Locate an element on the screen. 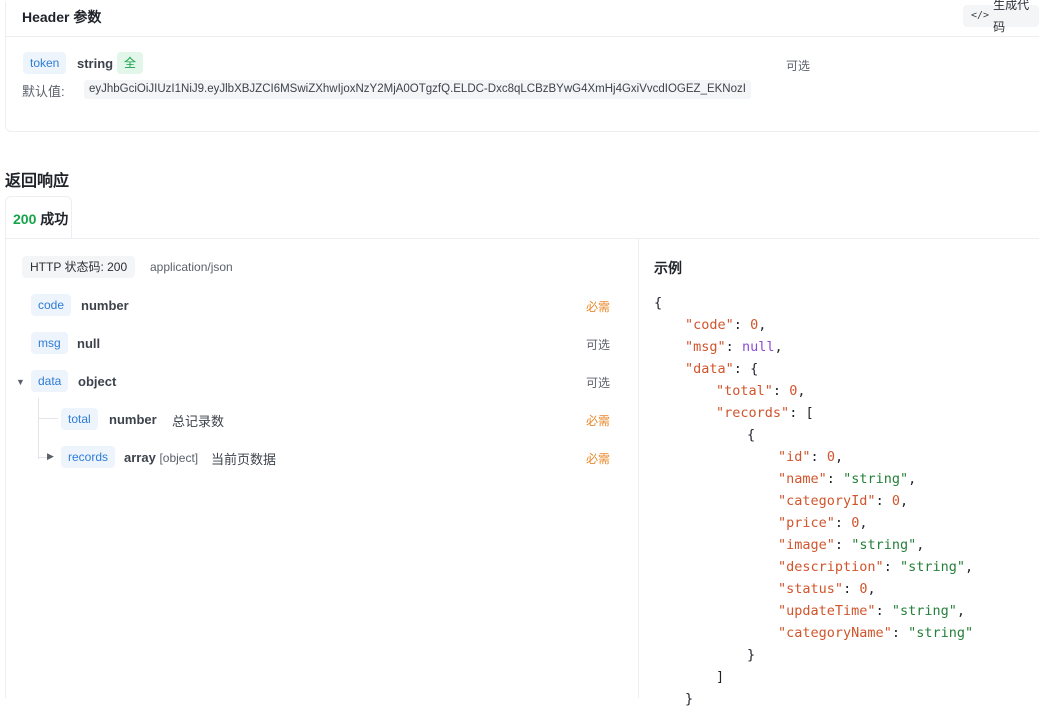  header-params-title: Header 参数 is located at coordinates (62, 17).